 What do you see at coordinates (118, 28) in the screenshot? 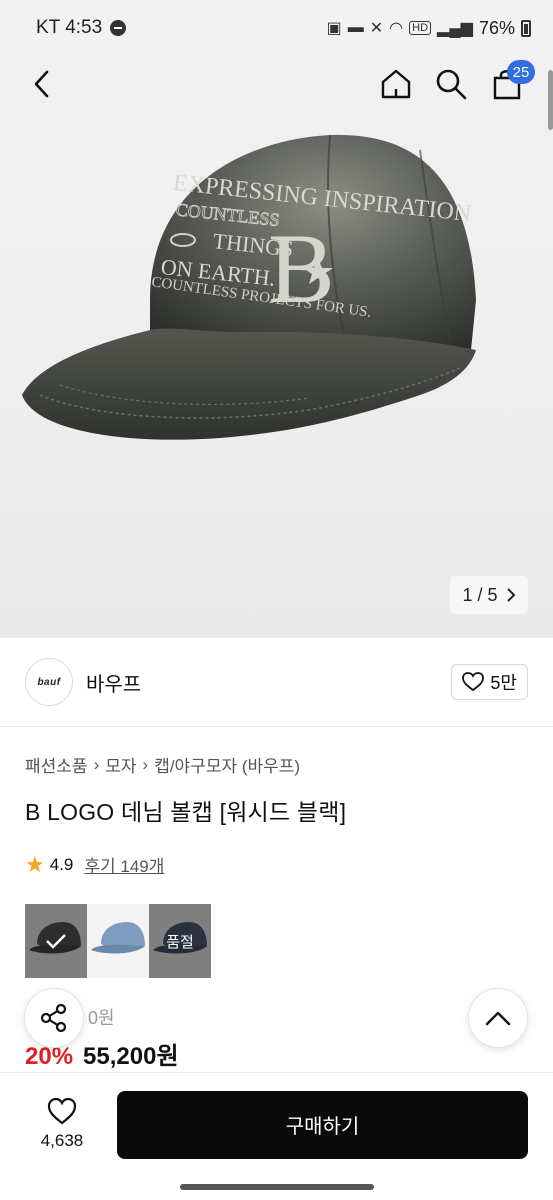
I see `do-not-disturb-icon` at bounding box center [118, 28].